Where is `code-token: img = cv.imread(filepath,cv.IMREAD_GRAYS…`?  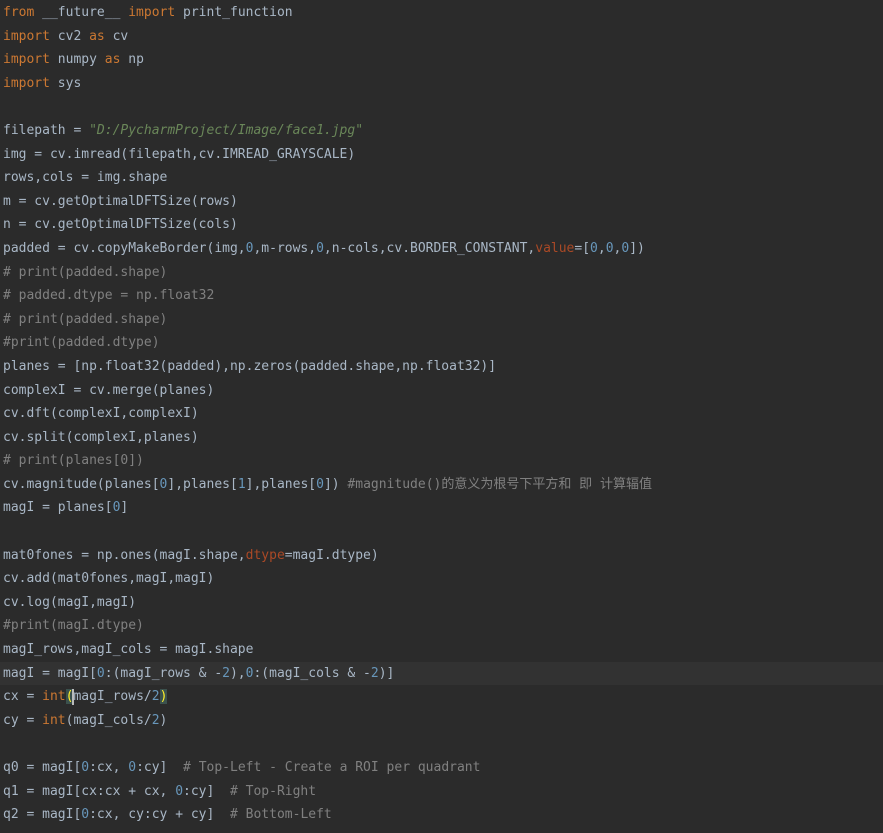 code-token: img = cv.imread(filepath,cv.IMREAD_GRAYS… is located at coordinates (179, 154).